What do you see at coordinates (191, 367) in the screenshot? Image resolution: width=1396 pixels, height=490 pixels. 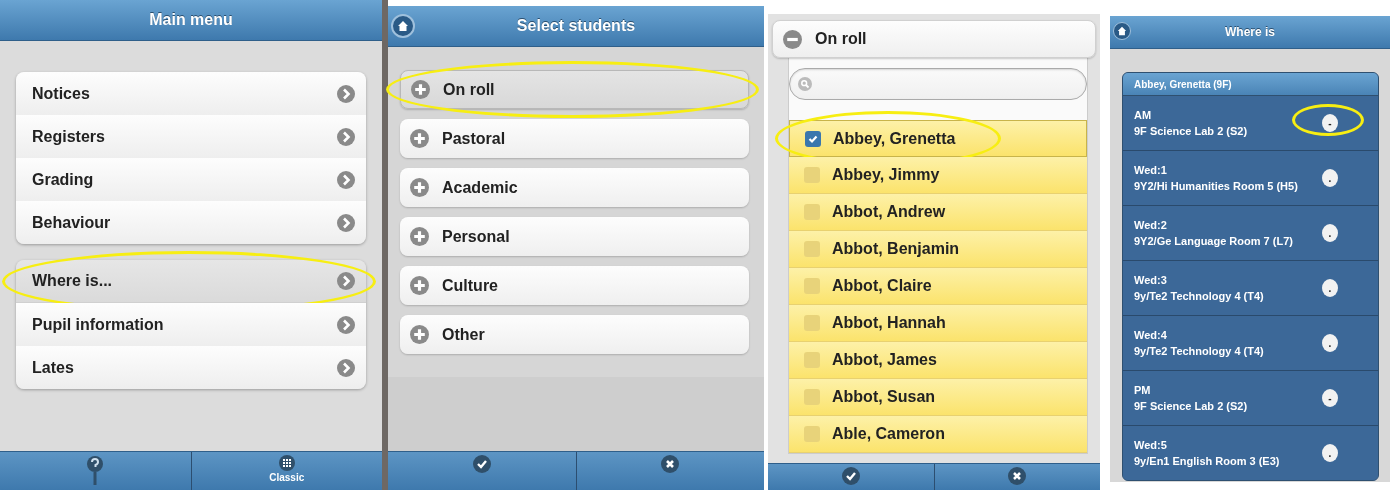 I see `menu-item: Lates` at bounding box center [191, 367].